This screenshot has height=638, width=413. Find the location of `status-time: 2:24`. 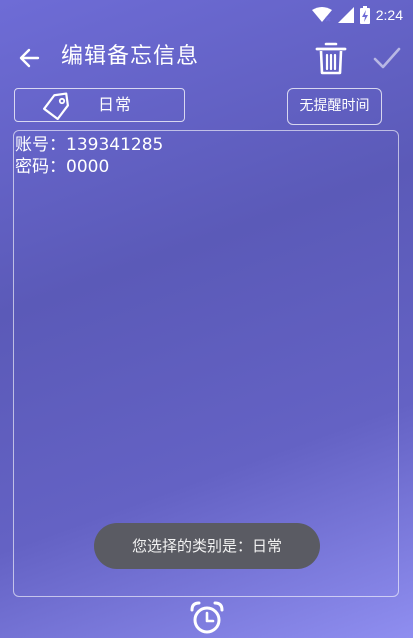

status-time: 2:24 is located at coordinates (389, 15).